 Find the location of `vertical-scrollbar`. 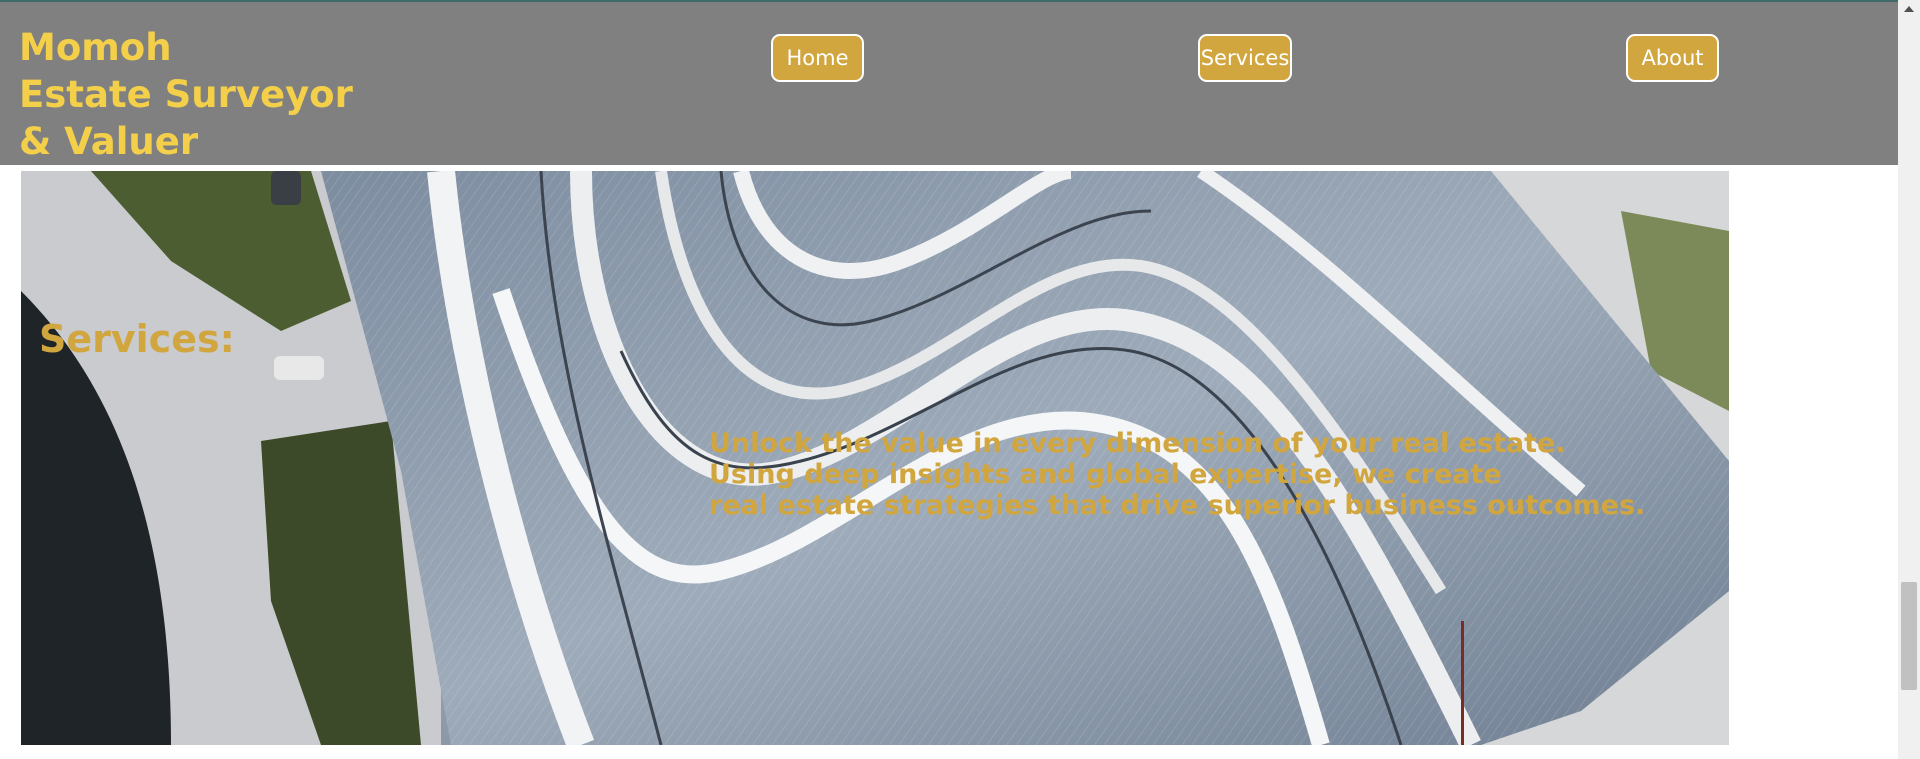

vertical-scrollbar is located at coordinates (1909, 379).